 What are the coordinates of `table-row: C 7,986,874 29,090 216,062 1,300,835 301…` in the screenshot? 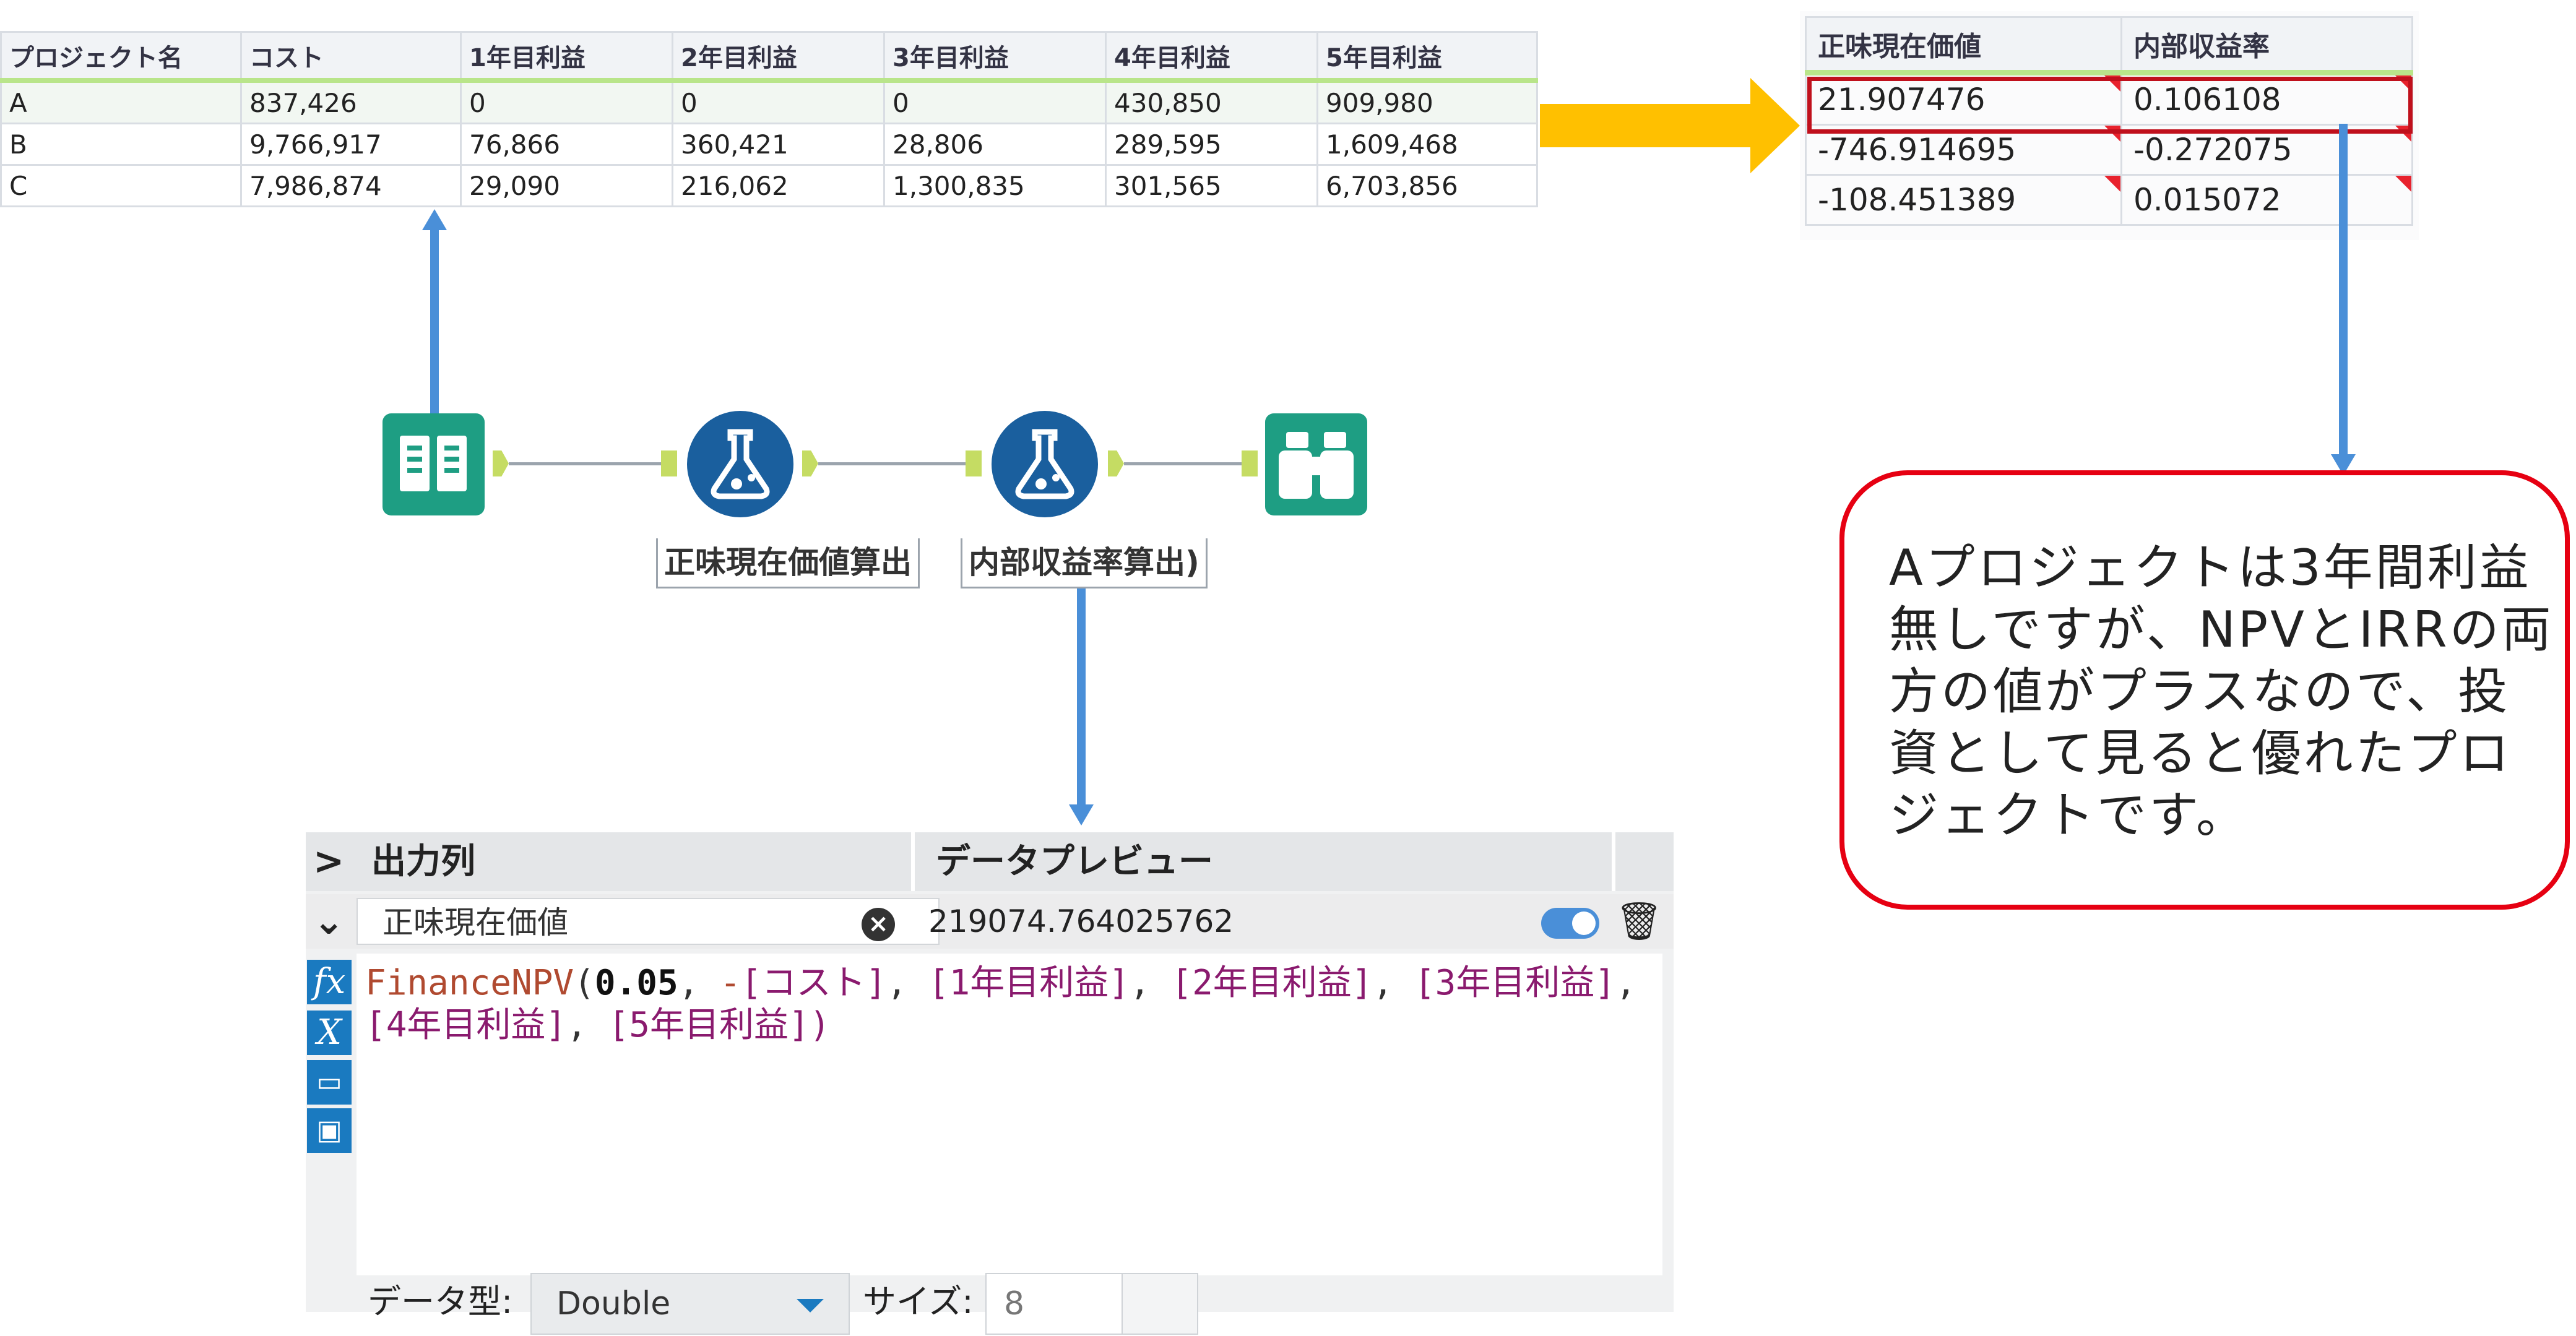 It's located at (769, 185).